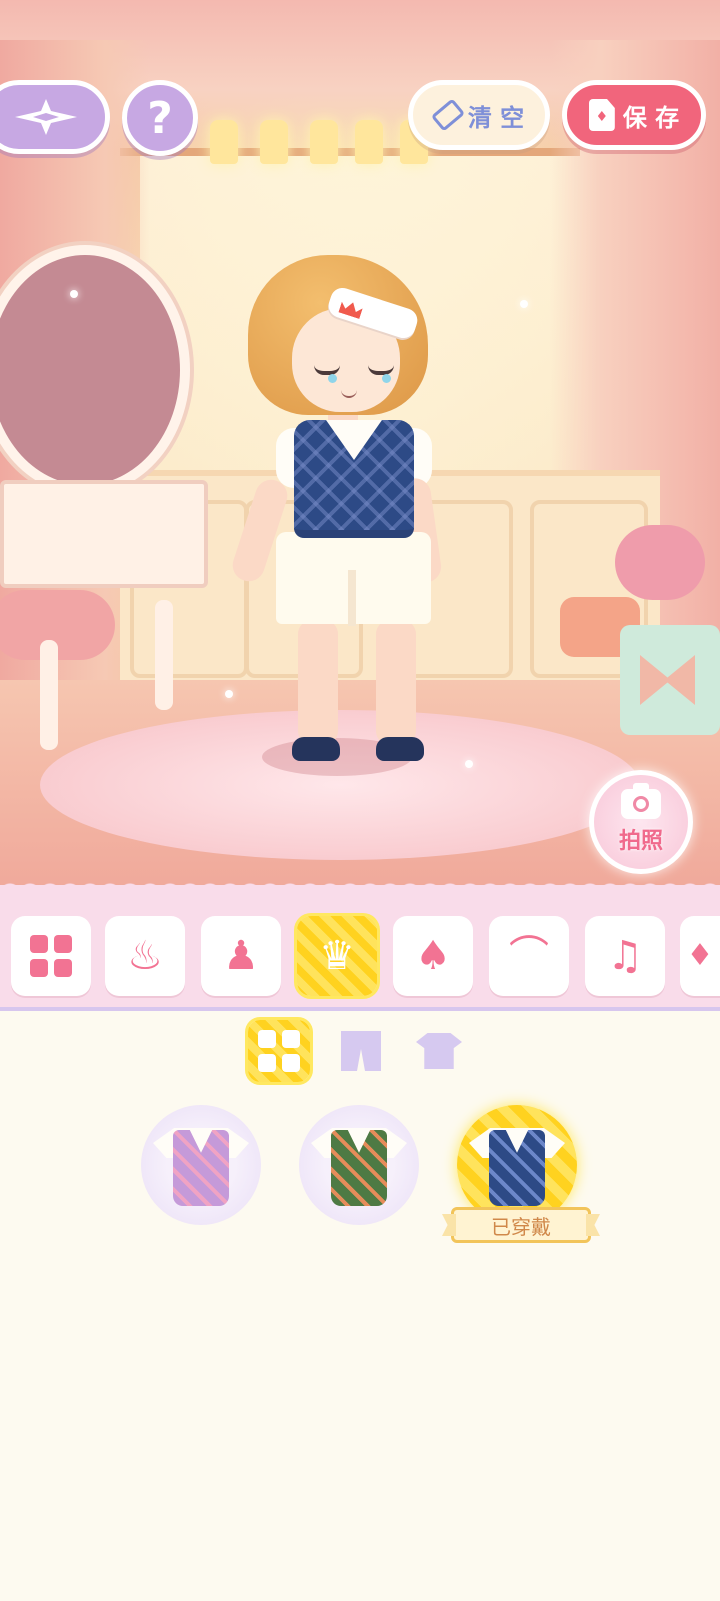  I want to click on dress-icon: ♠, so click(433, 956).